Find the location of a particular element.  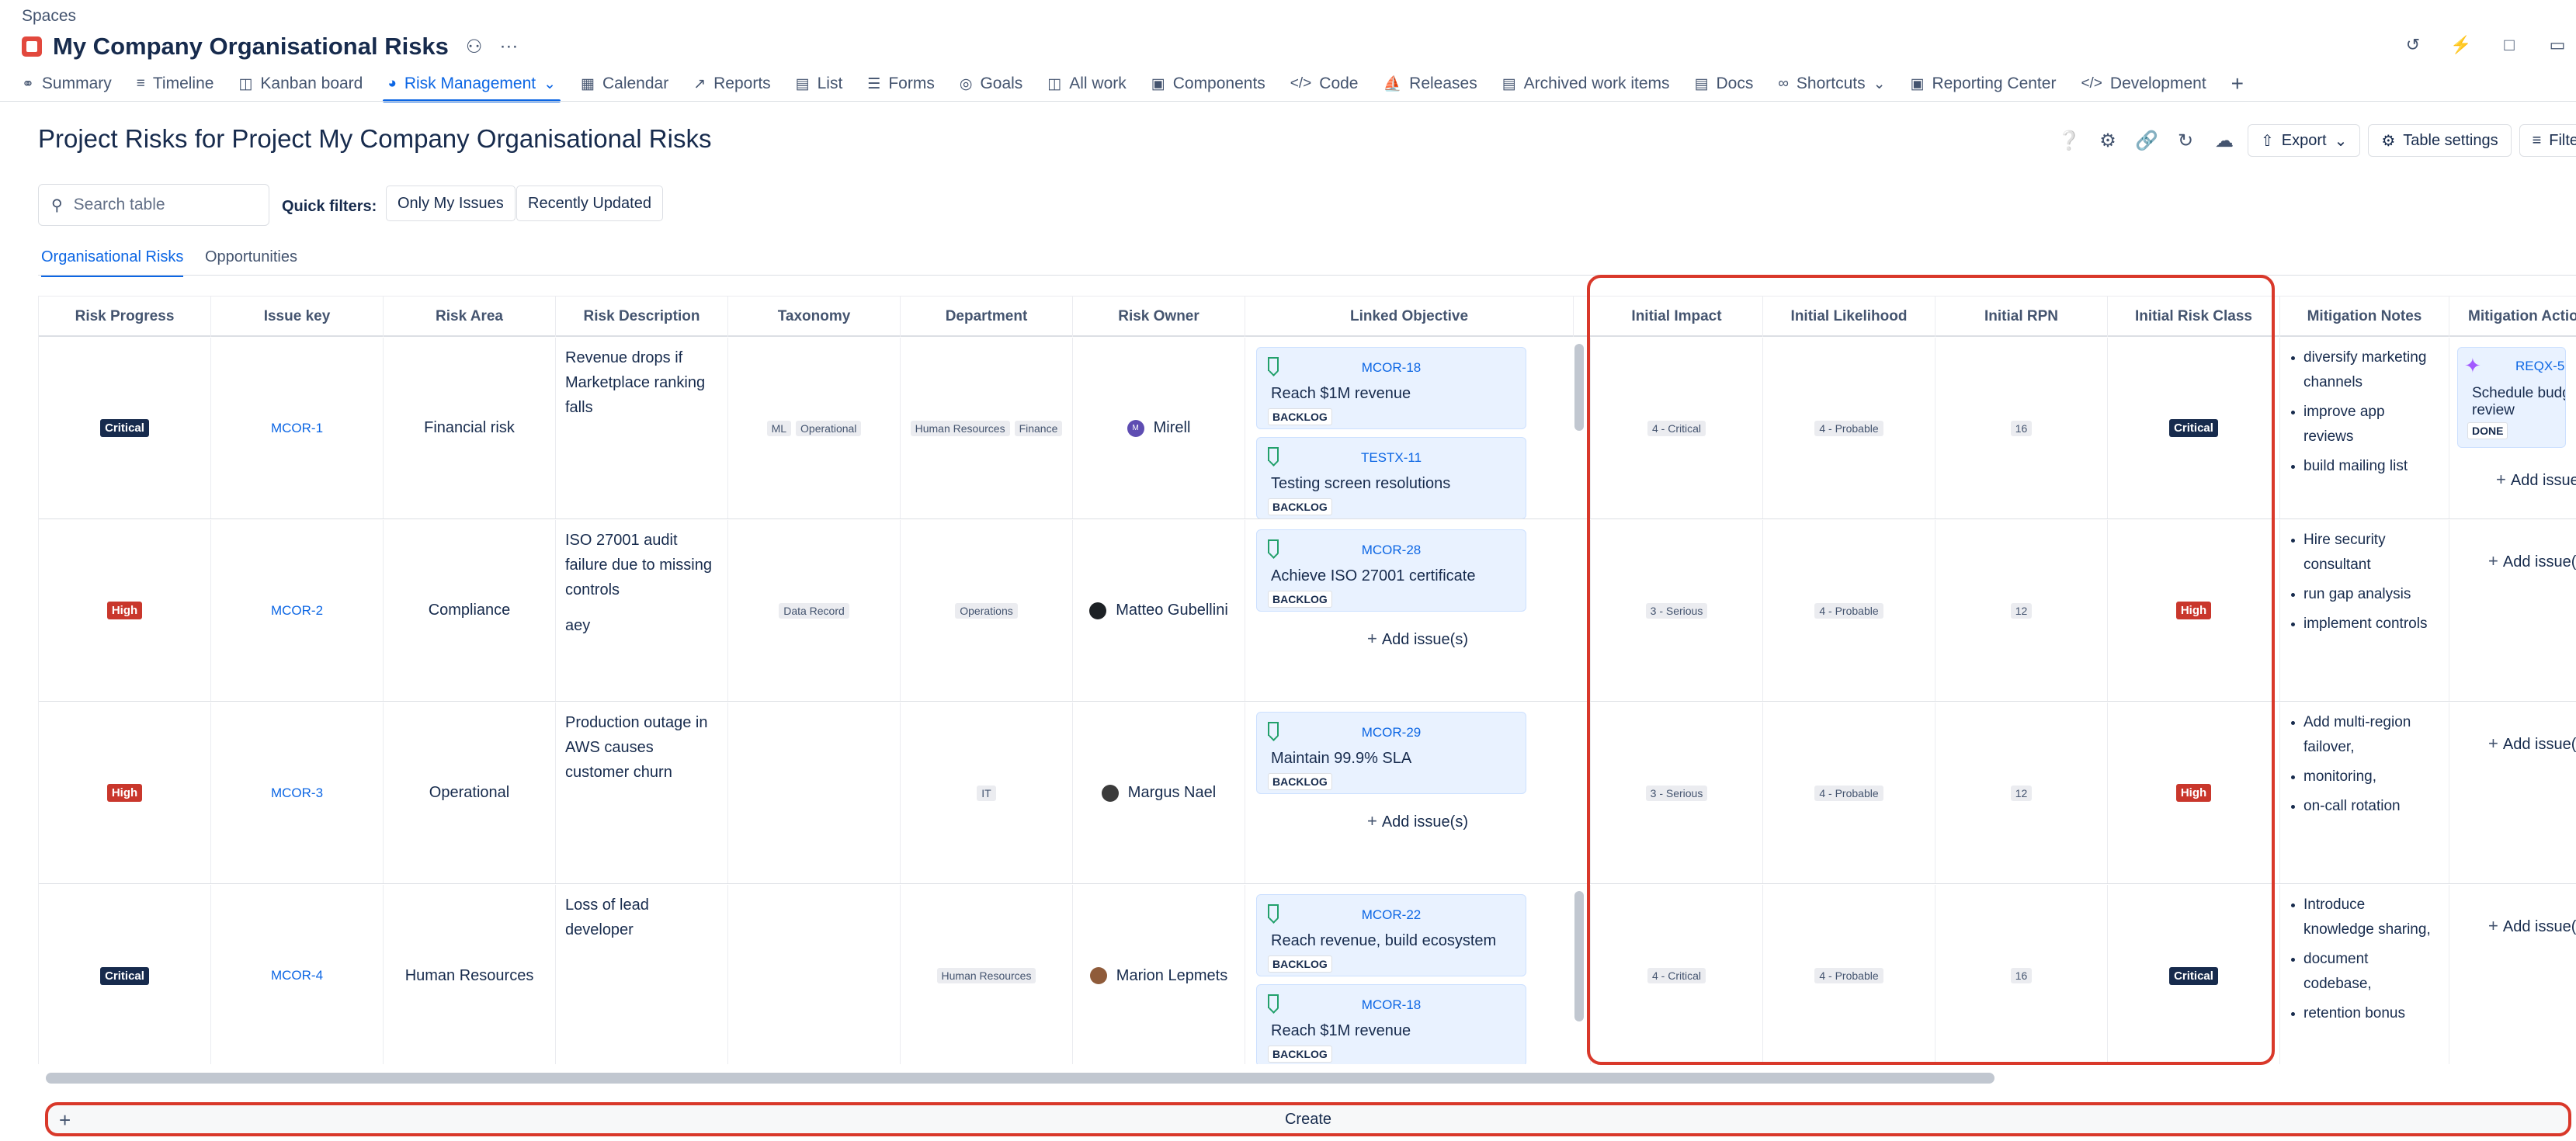

export-button: ⇧ Export ⌄ is located at coordinates (2304, 140).